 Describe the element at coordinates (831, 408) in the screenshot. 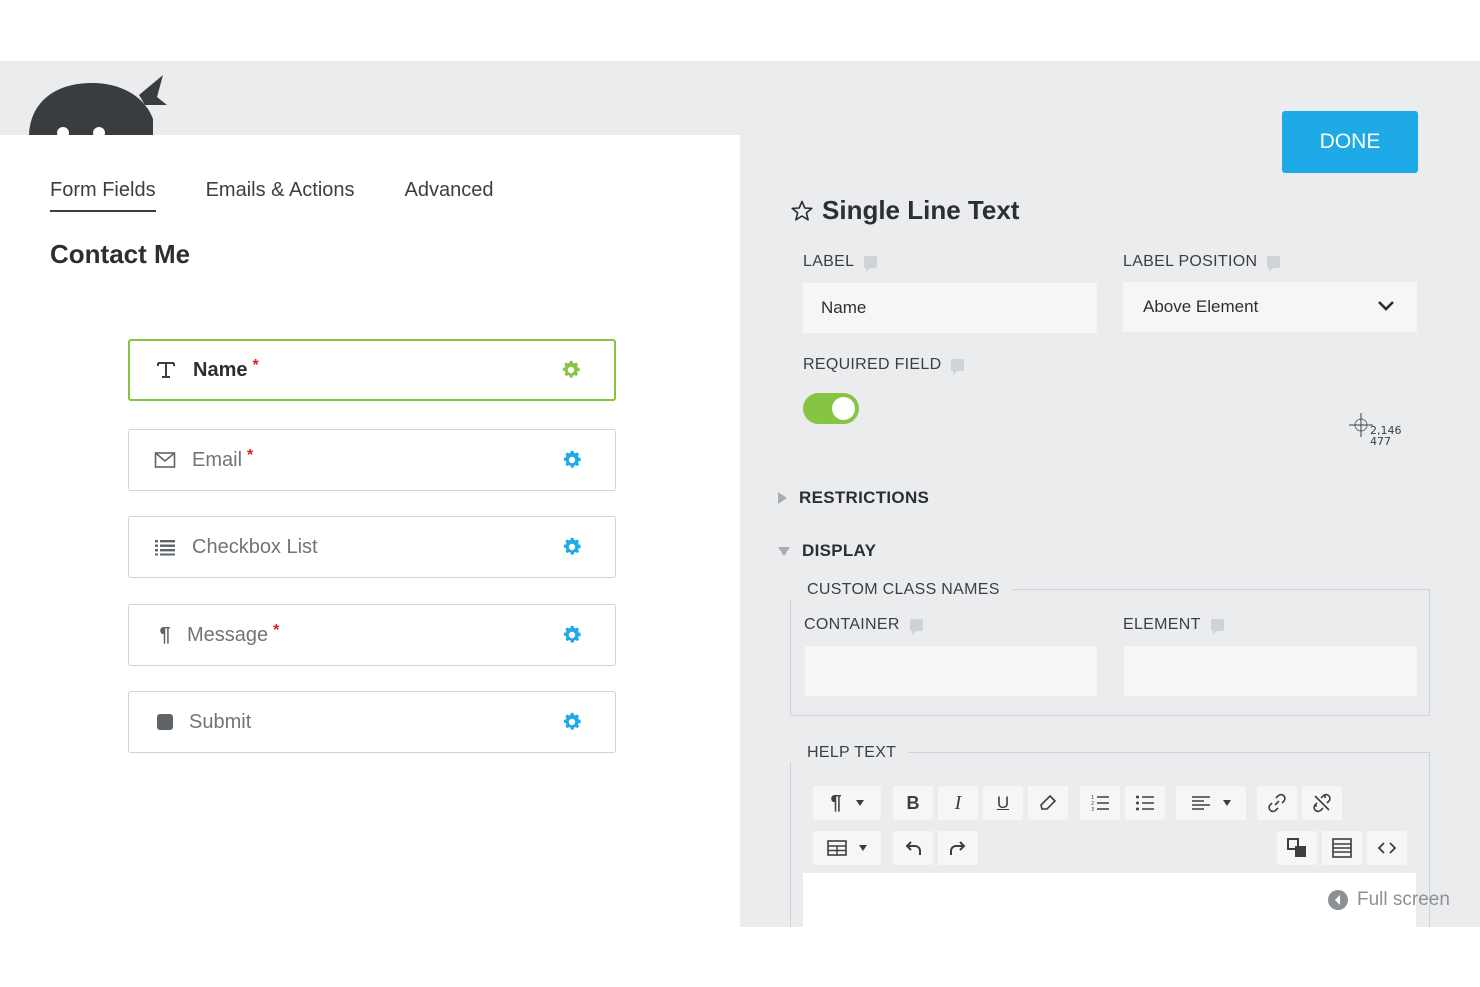

I see `required-toggle` at that location.